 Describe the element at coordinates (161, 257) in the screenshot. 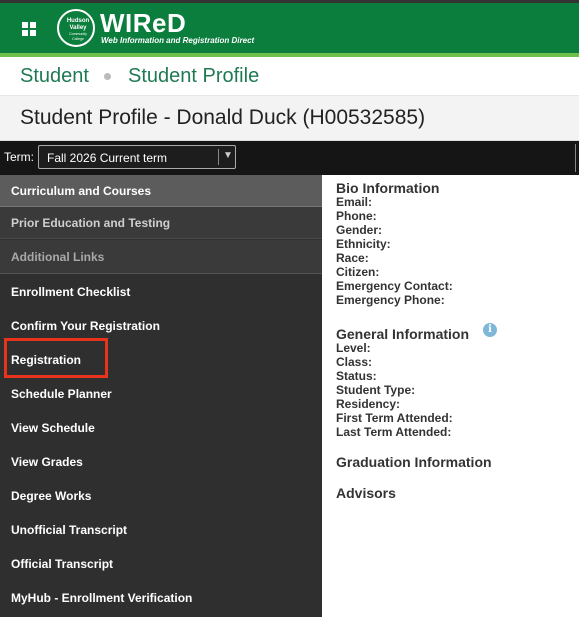

I see `sidebar-section-additional-links: Additional Links` at that location.